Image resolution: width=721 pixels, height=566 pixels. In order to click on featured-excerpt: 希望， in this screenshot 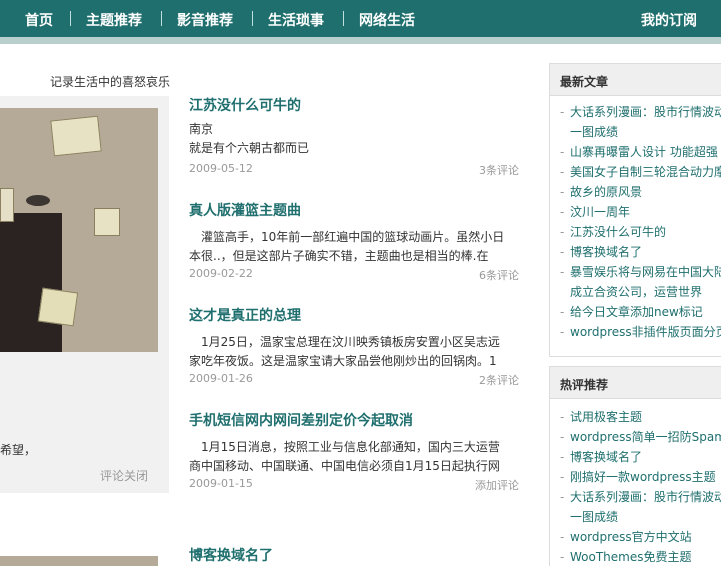, I will do `click(18, 450)`.